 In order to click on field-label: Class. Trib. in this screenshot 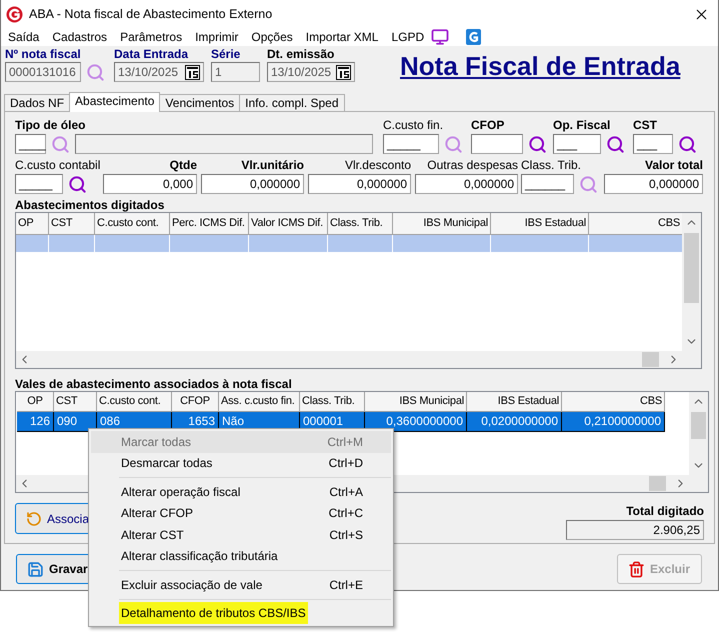, I will do `click(551, 165)`.